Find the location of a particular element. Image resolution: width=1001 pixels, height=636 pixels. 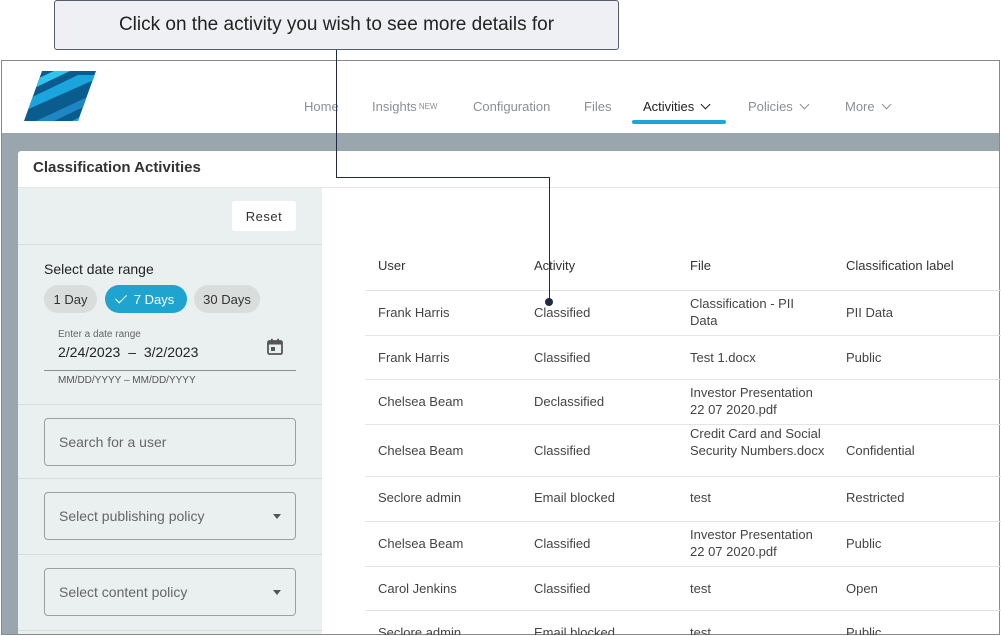

user-search-placeholder: Search for a user is located at coordinates (113, 442).